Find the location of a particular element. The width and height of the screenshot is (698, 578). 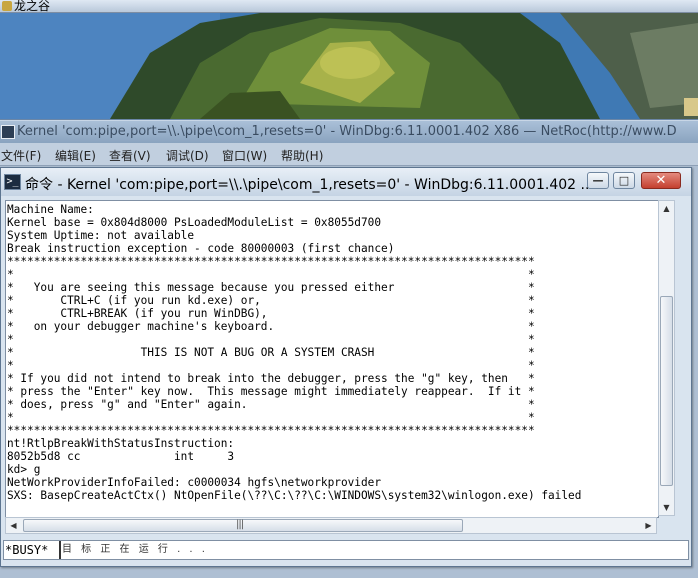

output-line: System Uptime: not available is located at coordinates (101, 235).